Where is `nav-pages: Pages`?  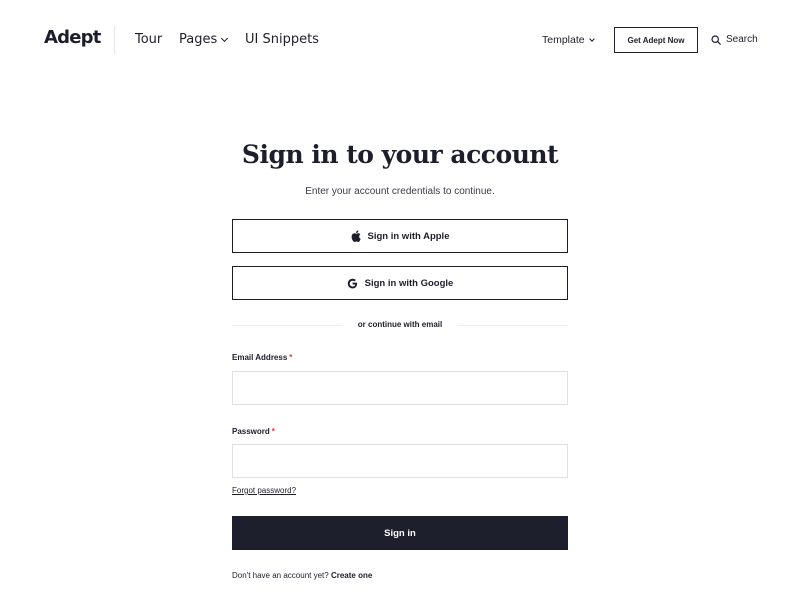
nav-pages: Pages is located at coordinates (204, 39).